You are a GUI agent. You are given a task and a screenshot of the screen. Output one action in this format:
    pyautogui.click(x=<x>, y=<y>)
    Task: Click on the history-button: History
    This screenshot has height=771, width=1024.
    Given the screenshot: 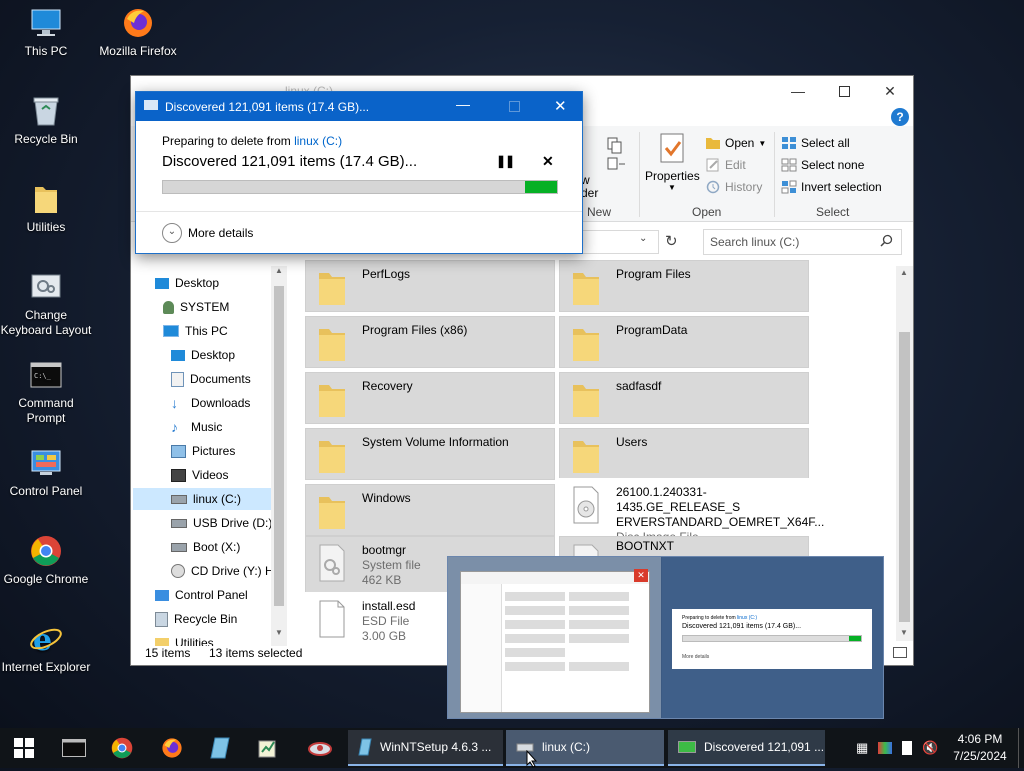 What is the action you would take?
    pyautogui.click(x=733, y=187)
    